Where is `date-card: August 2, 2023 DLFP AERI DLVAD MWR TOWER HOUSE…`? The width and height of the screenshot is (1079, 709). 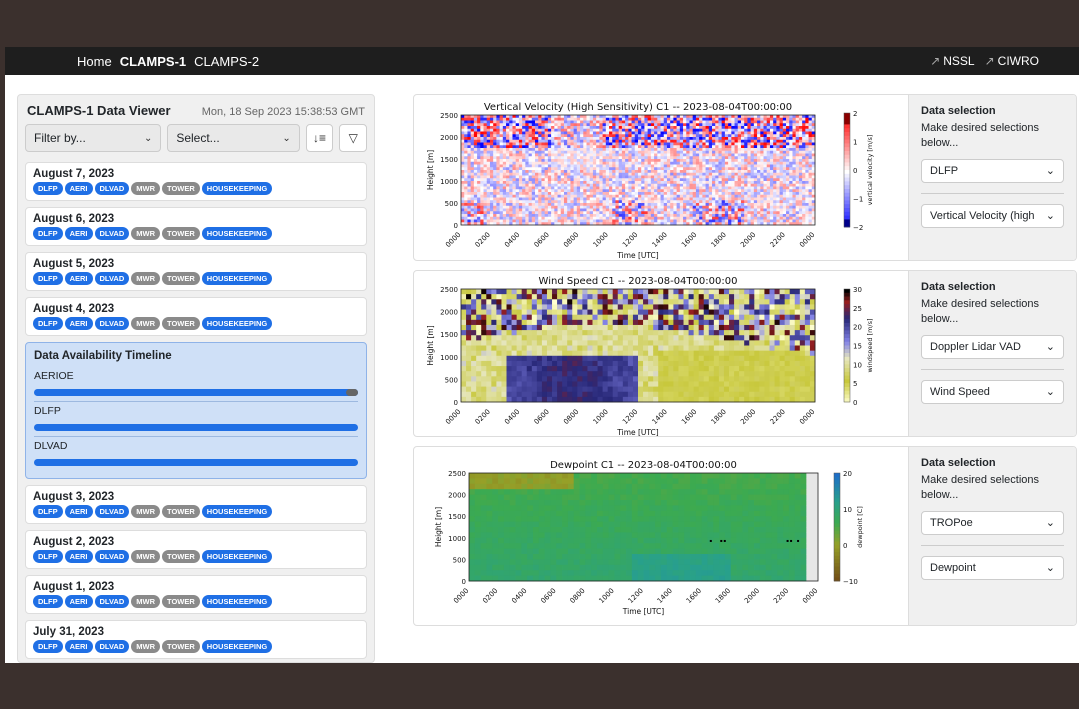
date-card: August 2, 2023 DLFP AERI DLVAD MWR TOWER HOUSE… is located at coordinates (196, 549).